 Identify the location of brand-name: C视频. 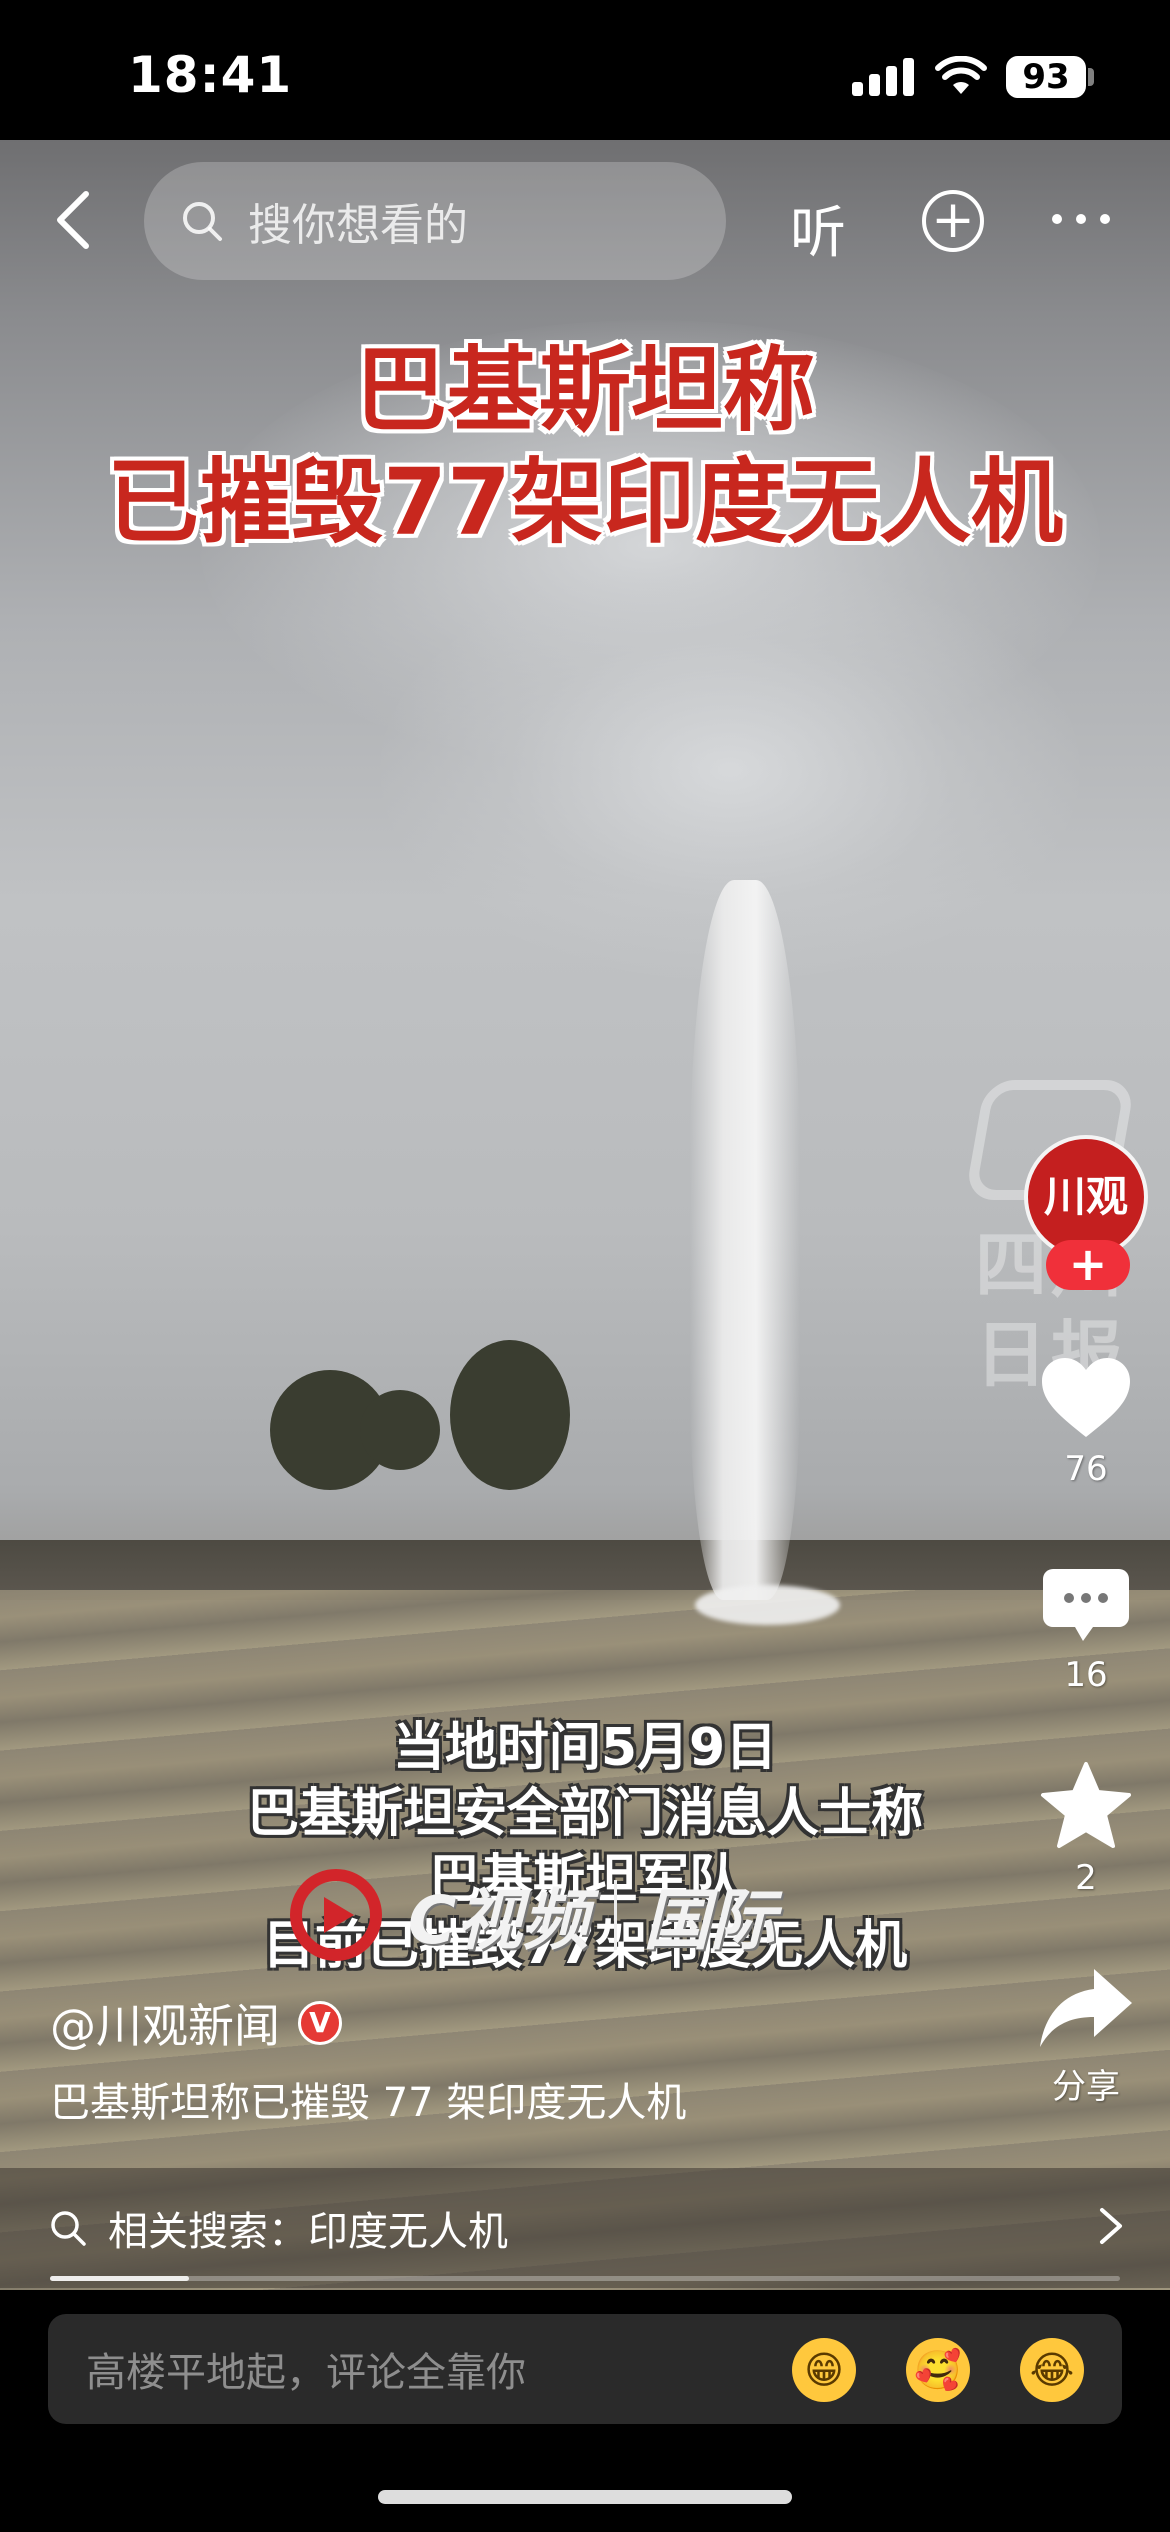
(498, 1920).